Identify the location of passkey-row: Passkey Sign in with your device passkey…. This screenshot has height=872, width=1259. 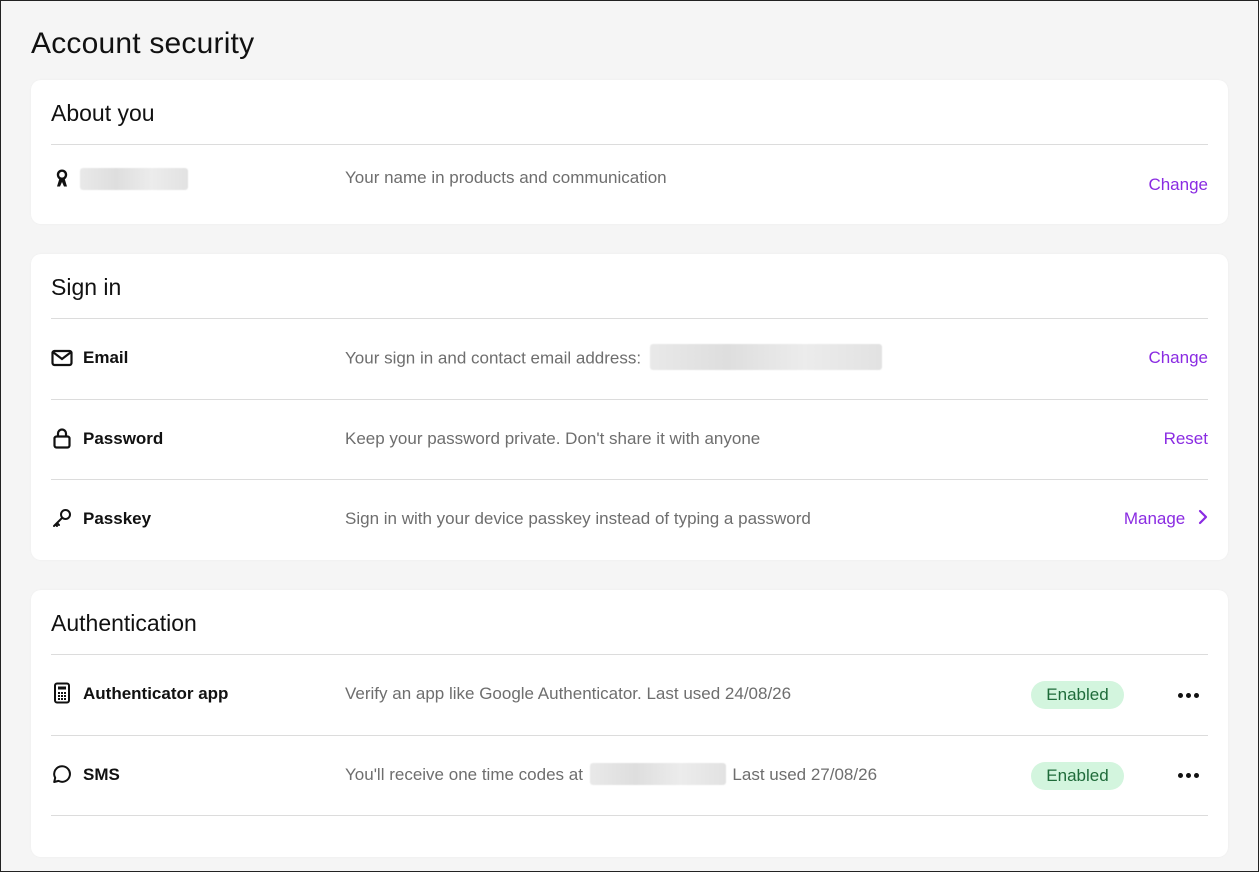
(629, 519).